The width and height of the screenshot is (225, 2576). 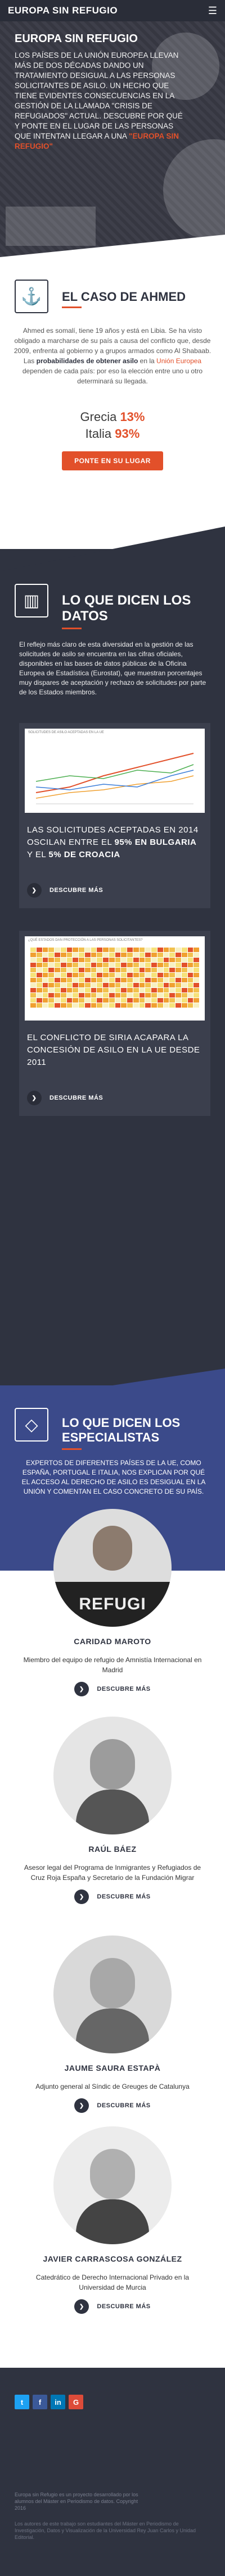 I want to click on ponte-en-su-lugar-button: PONTE EN SU LUGAR, so click(x=112, y=460).